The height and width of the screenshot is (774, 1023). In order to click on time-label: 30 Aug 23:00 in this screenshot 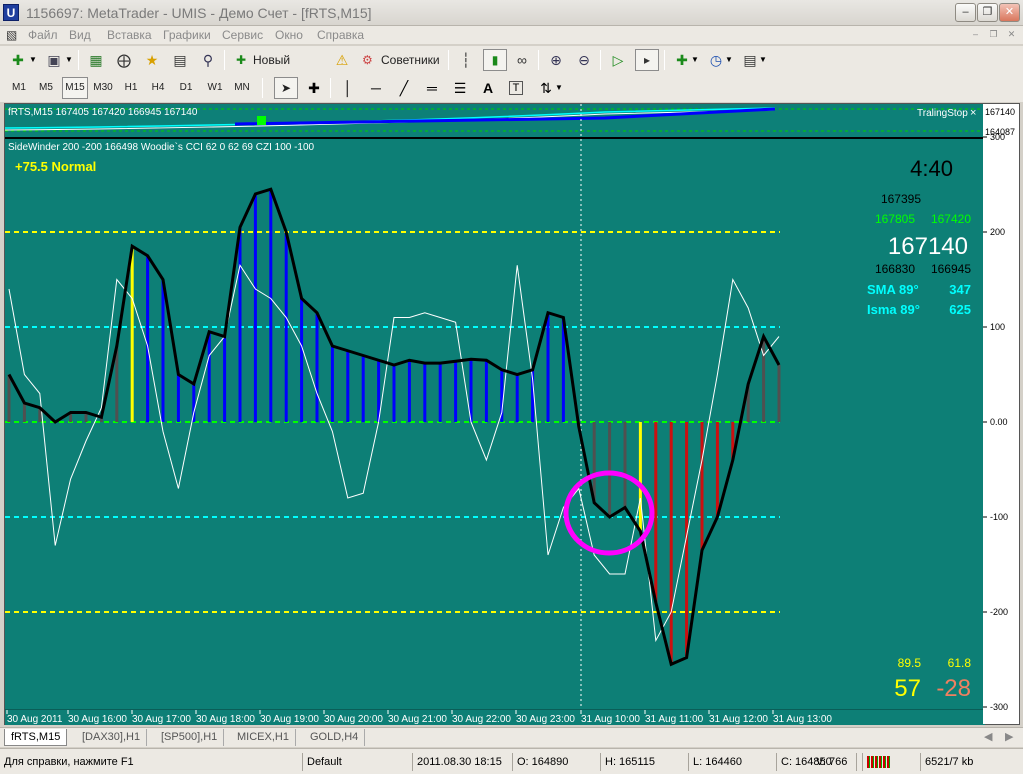, I will do `click(545, 719)`.